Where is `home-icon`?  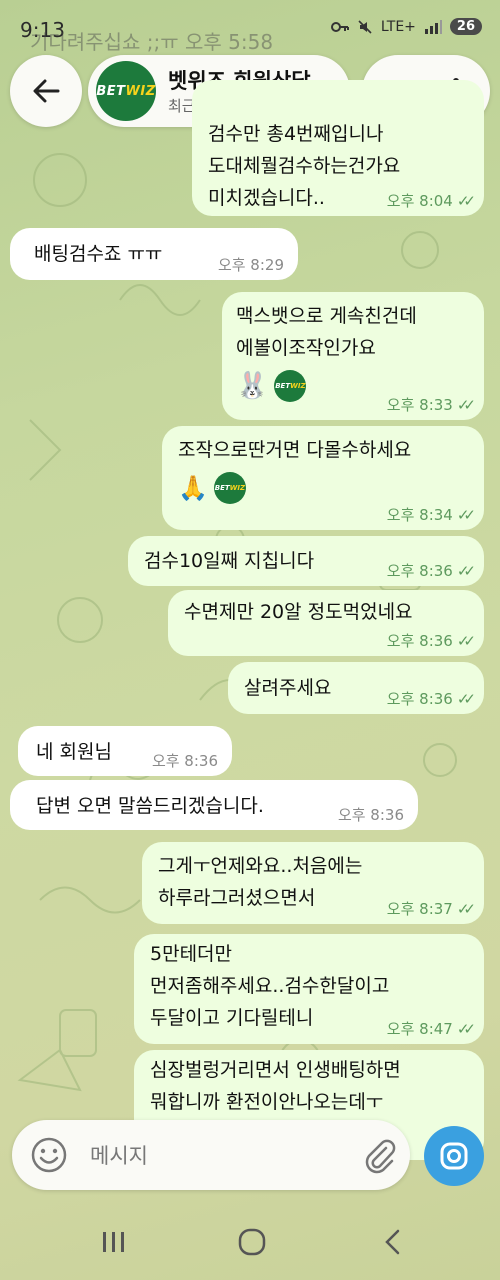 home-icon is located at coordinates (252, 1242).